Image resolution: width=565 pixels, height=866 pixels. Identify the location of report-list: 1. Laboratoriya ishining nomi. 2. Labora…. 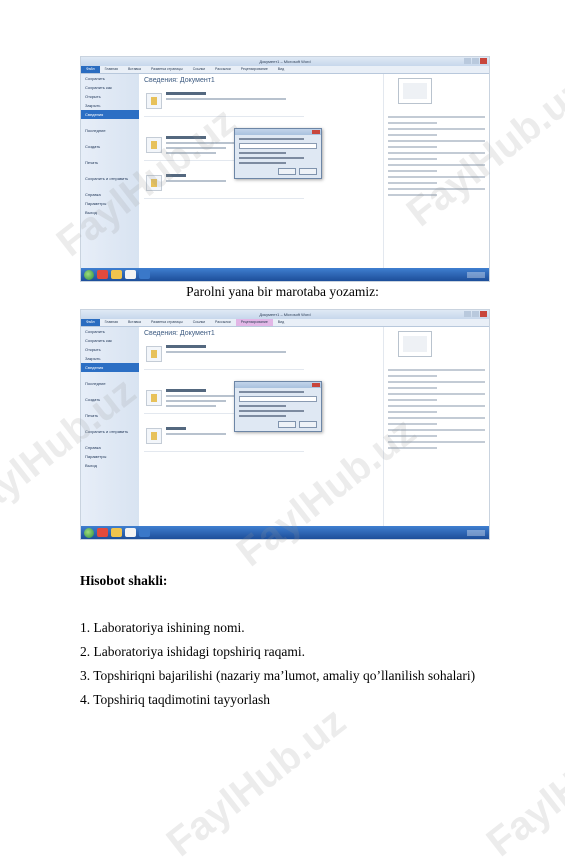
(277, 664).